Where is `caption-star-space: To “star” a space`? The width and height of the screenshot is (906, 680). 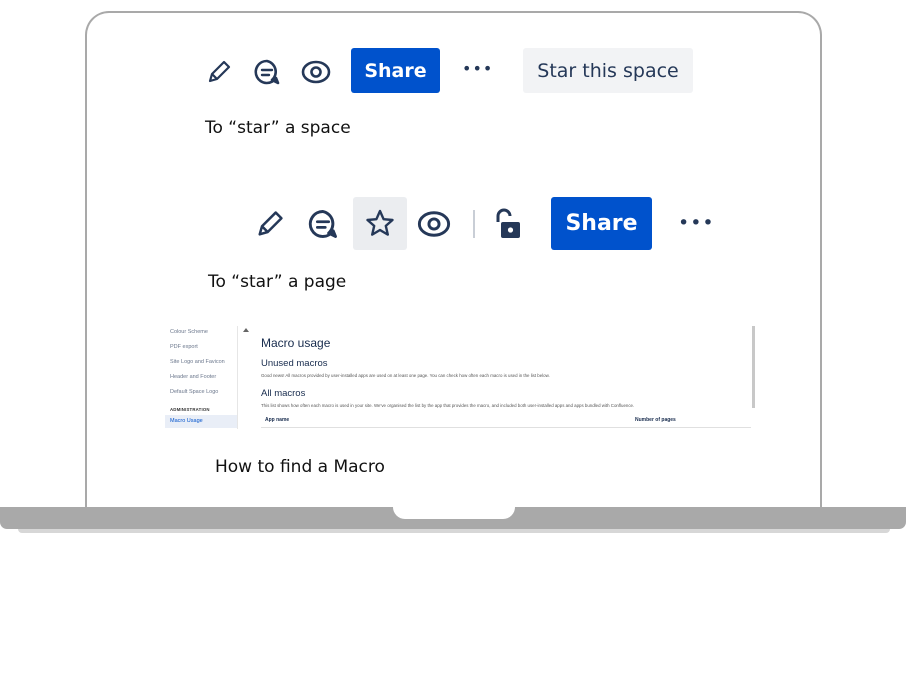
caption-star-space: To “star” a space is located at coordinates (278, 128).